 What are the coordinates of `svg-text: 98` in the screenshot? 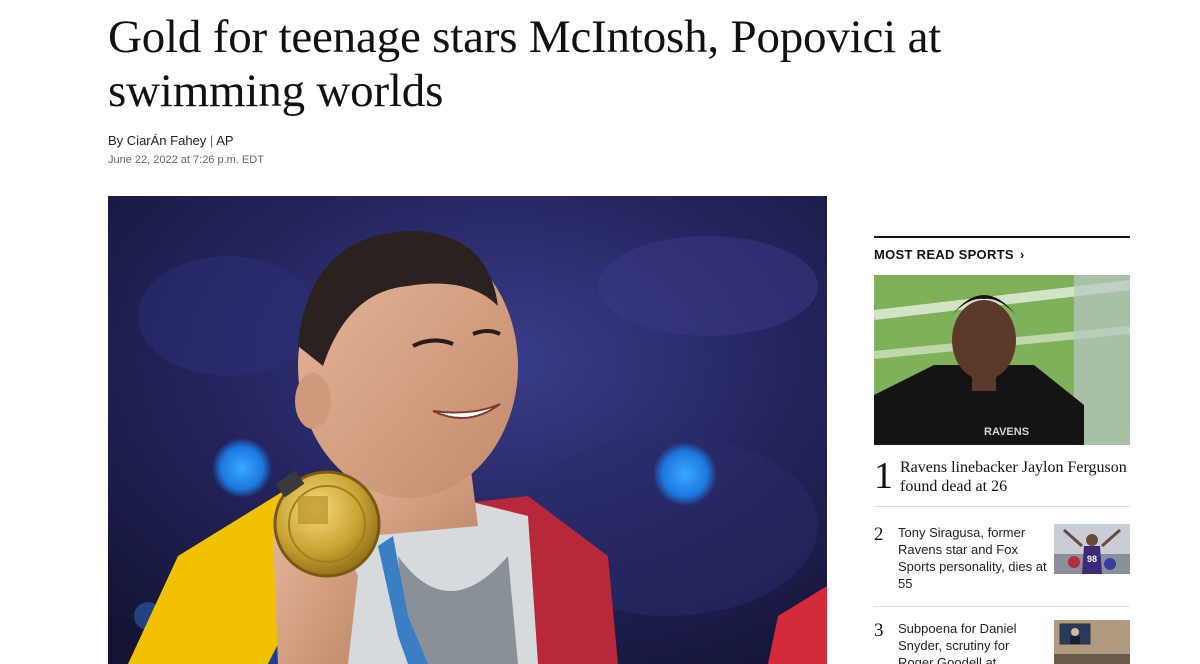 It's located at (1092, 559).